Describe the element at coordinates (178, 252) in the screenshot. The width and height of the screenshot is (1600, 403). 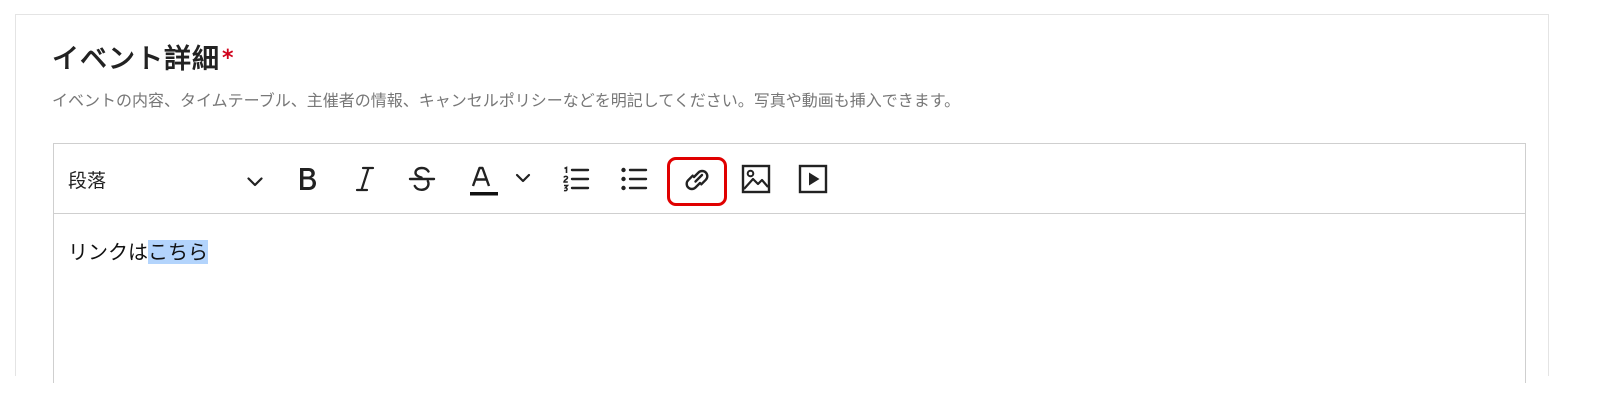
I see `selected-text: こちら` at that location.